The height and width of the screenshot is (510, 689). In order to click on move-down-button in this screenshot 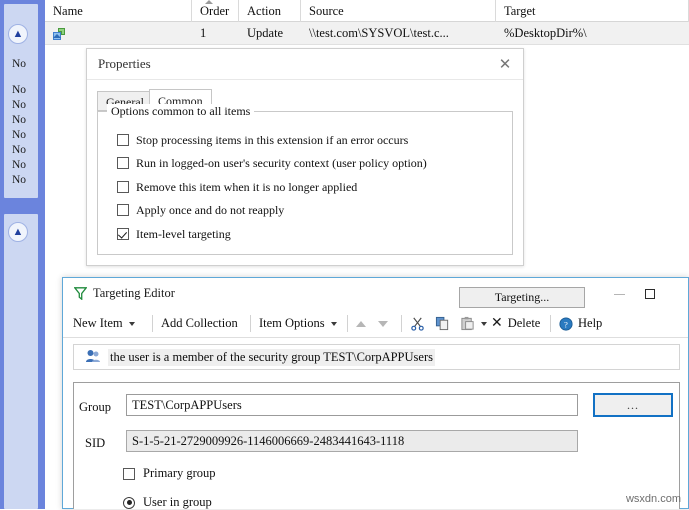, I will do `click(383, 323)`.